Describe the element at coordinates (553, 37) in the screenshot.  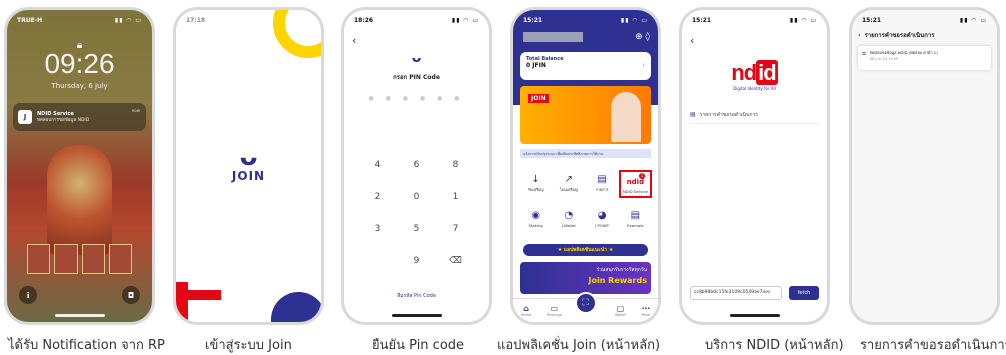
I see `redacted-user` at that location.